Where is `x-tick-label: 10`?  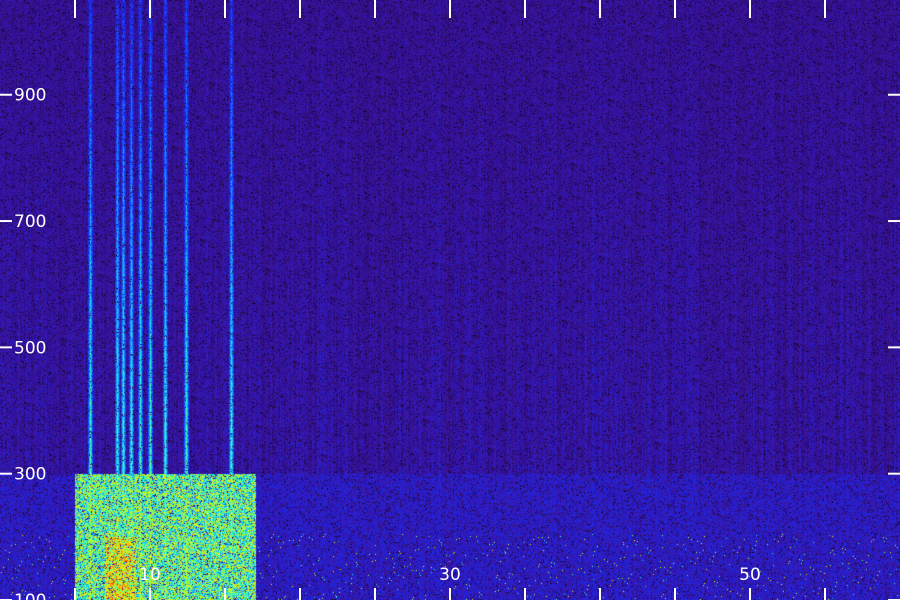
x-tick-label: 10 is located at coordinates (150, 575).